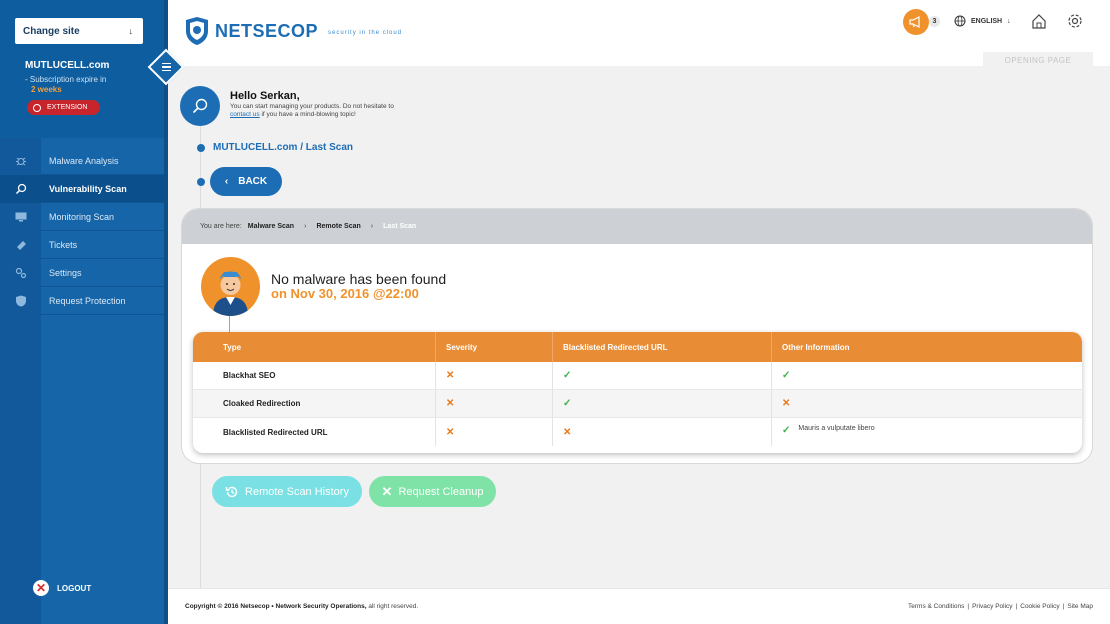 This screenshot has width=1110, height=624. I want to click on settings-icon, so click(20, 272).